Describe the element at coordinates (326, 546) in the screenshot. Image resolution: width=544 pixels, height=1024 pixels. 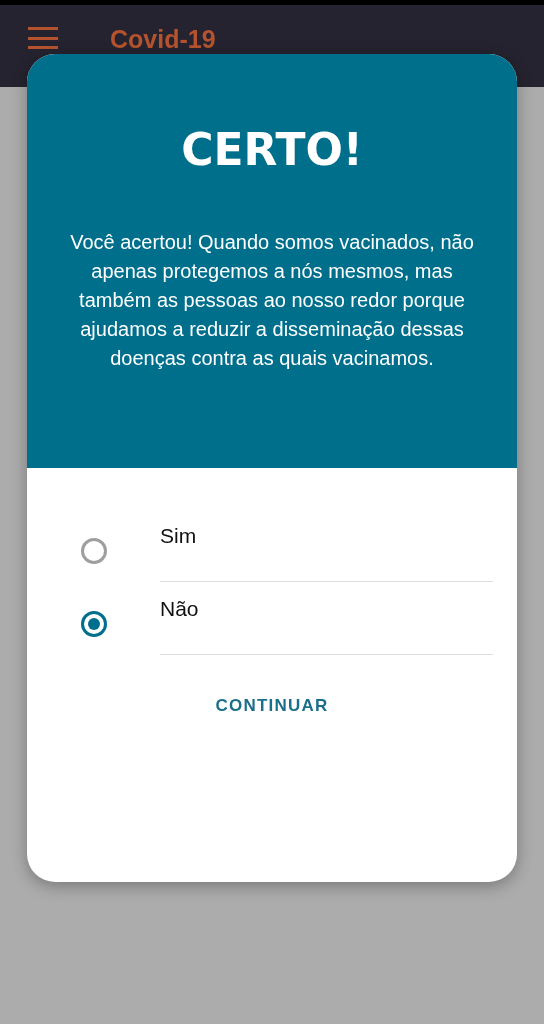
I see `option-label: Sim` at that location.